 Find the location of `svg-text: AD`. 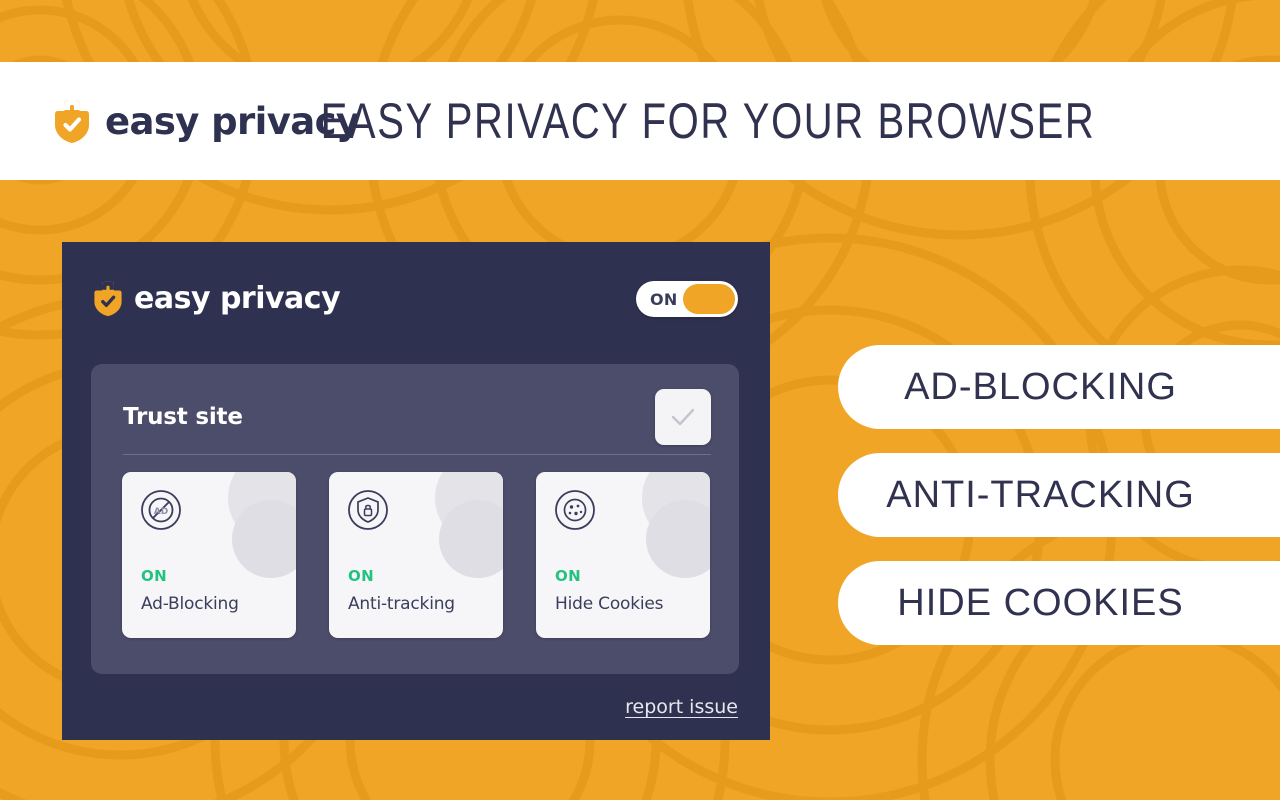

svg-text: AD is located at coordinates (161, 512).